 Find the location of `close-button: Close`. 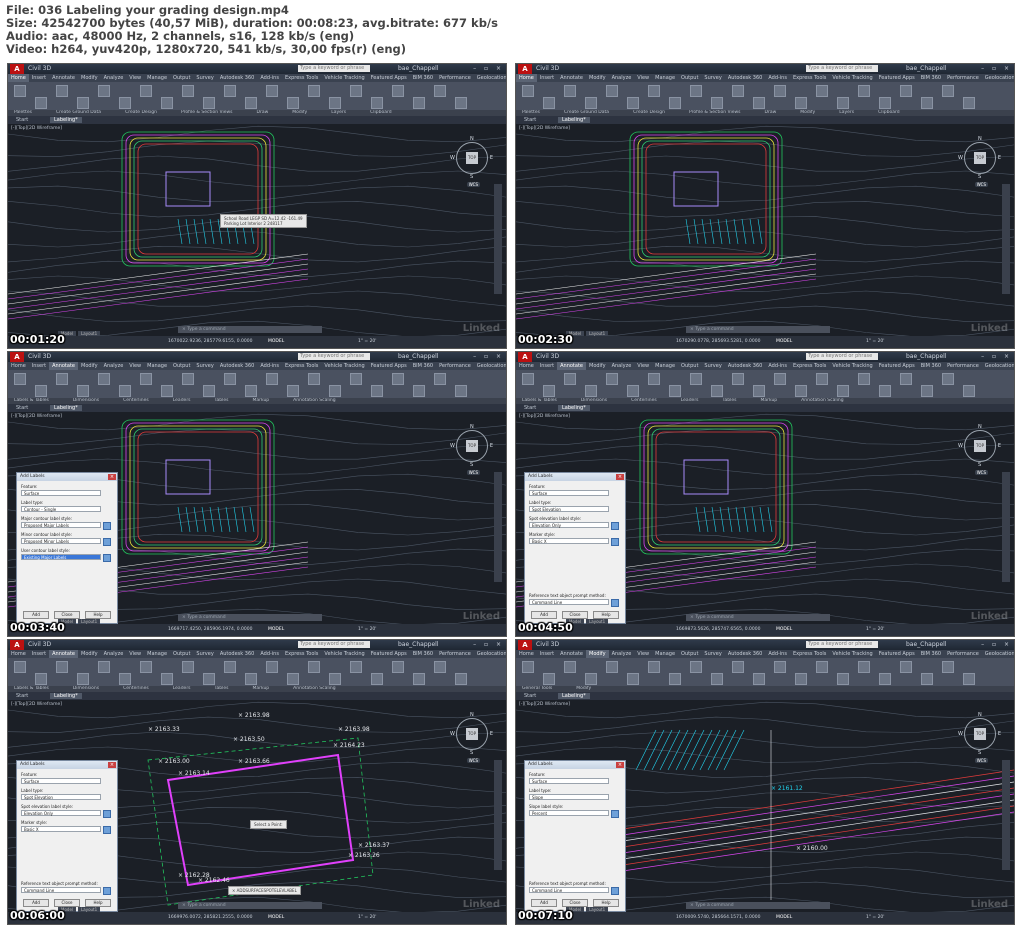

close-button: Close is located at coordinates (67, 615).